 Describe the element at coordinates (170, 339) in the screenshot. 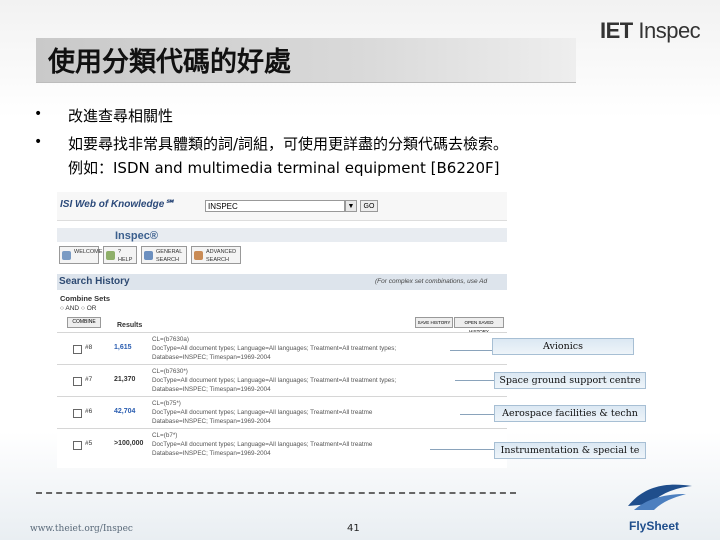

I see `query-line: CL=(b7630a)` at that location.